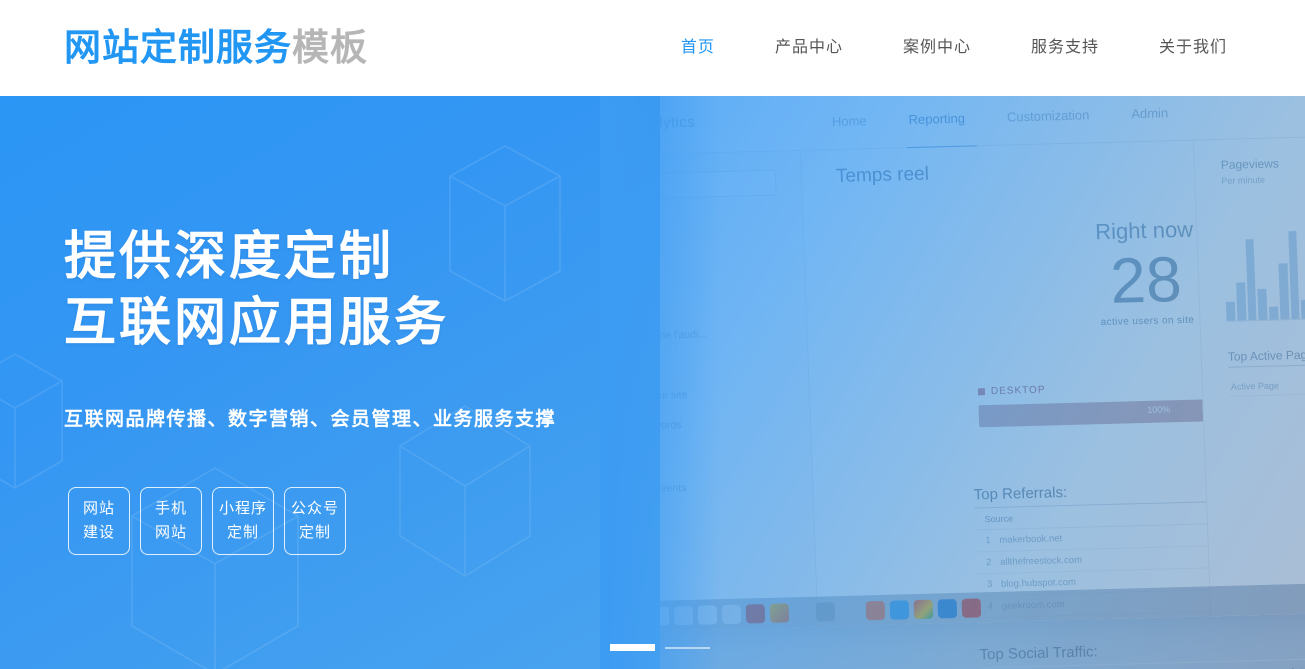  I want to click on nav-item-support: 服务支持, so click(1065, 48).